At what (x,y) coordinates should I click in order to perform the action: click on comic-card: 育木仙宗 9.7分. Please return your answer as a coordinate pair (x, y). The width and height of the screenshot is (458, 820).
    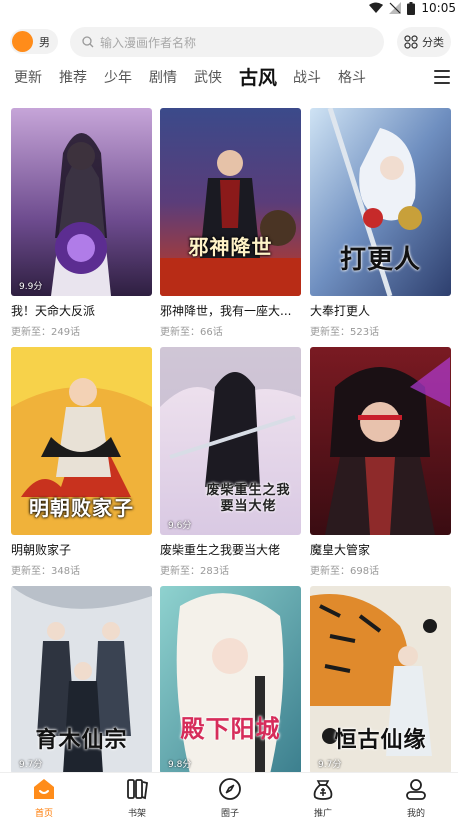
    Looking at the image, I should click on (81, 680).